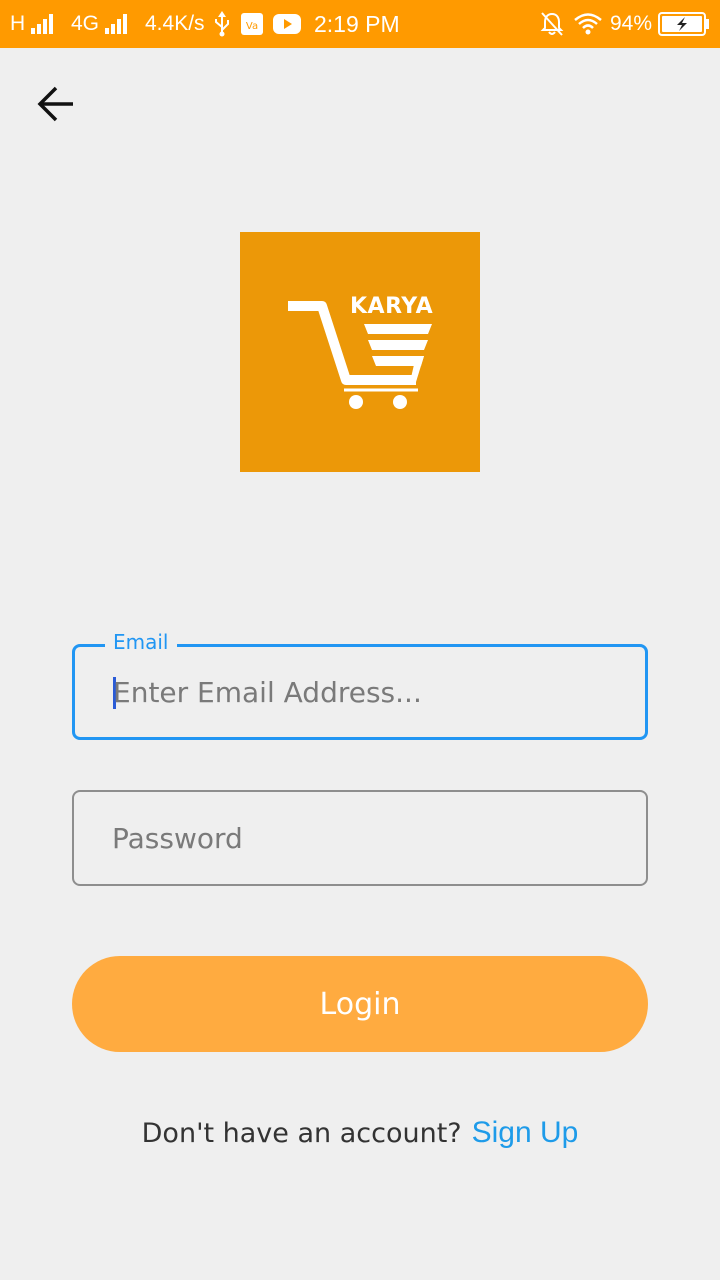 The image size is (720, 1280). I want to click on arrow-back-icon, so click(55, 104).